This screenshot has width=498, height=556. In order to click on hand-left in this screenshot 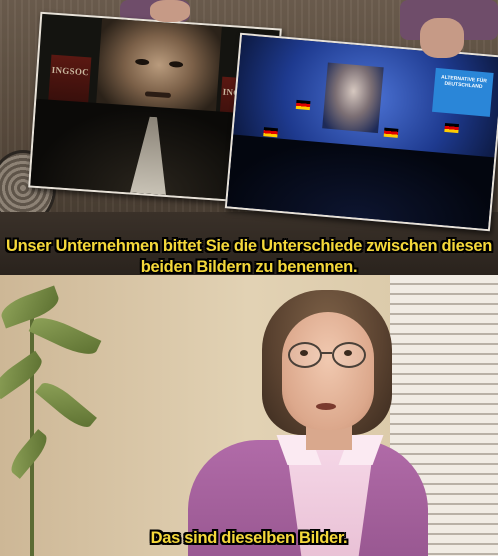, I will do `click(170, 11)`.